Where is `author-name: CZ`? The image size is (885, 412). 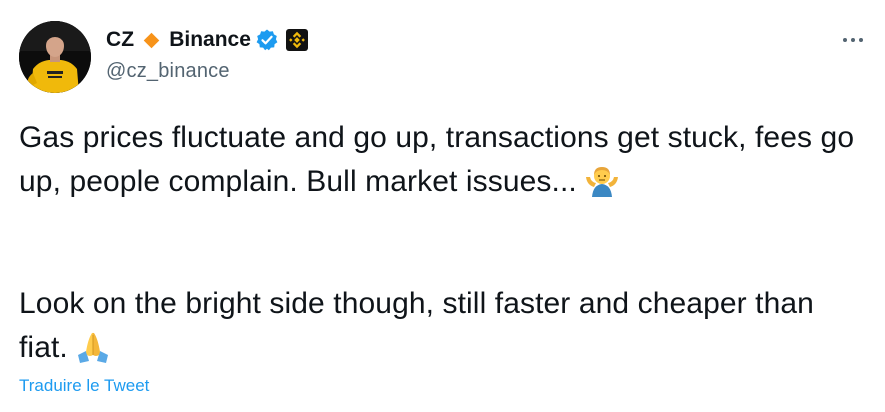
author-name: CZ is located at coordinates (120, 40).